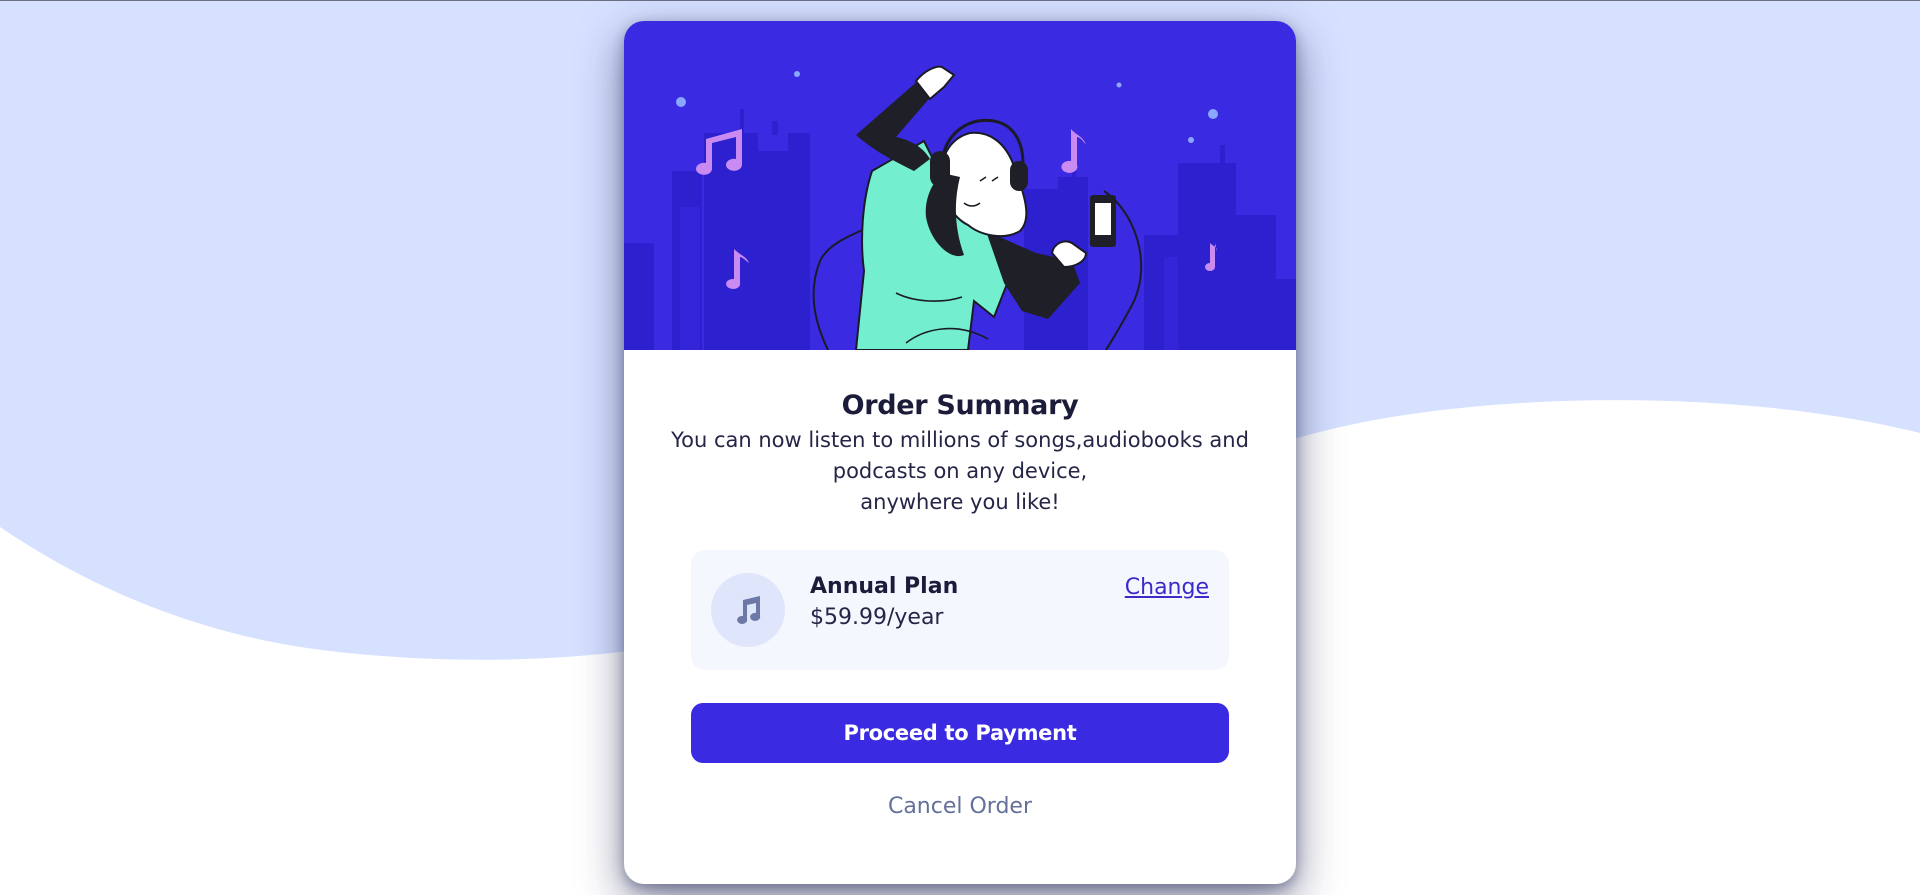  I want to click on plan-box: Annual Plan $59.99/year Change, so click(960, 610).